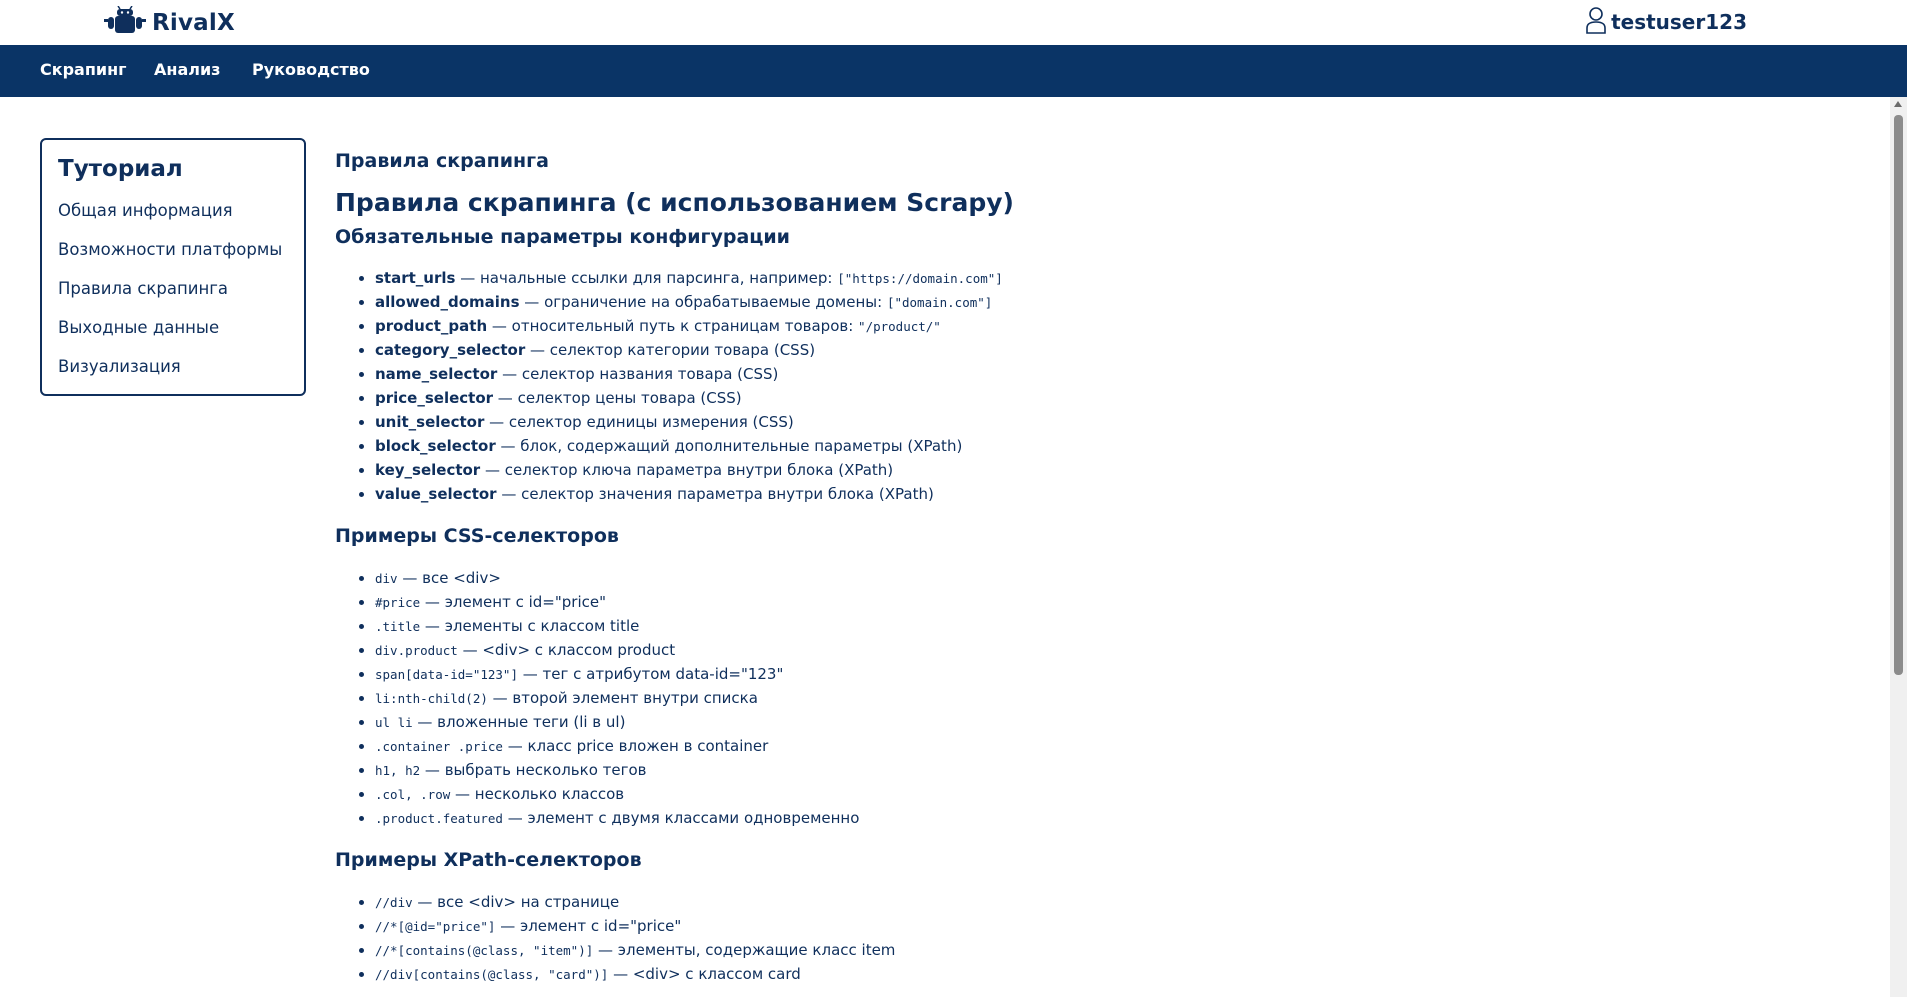  I want to click on param-name: block_selector, so click(435, 446).